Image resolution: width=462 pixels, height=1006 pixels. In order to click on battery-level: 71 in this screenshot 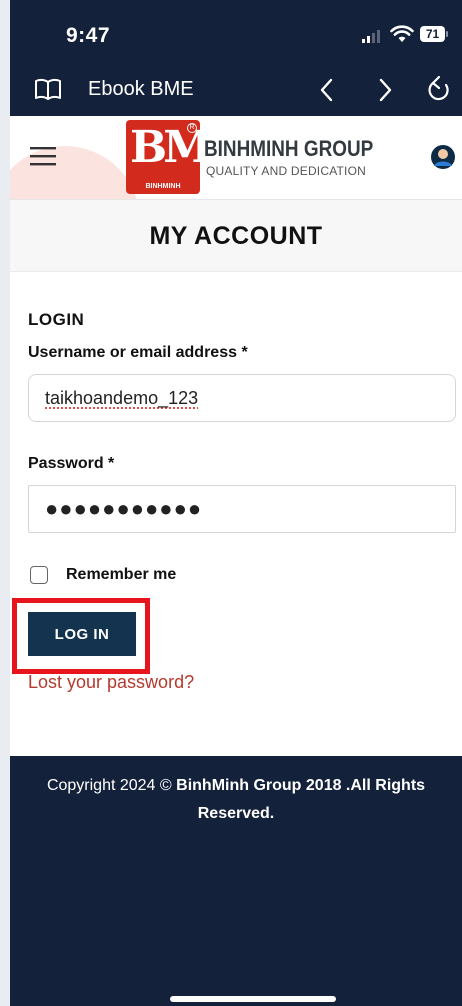, I will do `click(432, 34)`.